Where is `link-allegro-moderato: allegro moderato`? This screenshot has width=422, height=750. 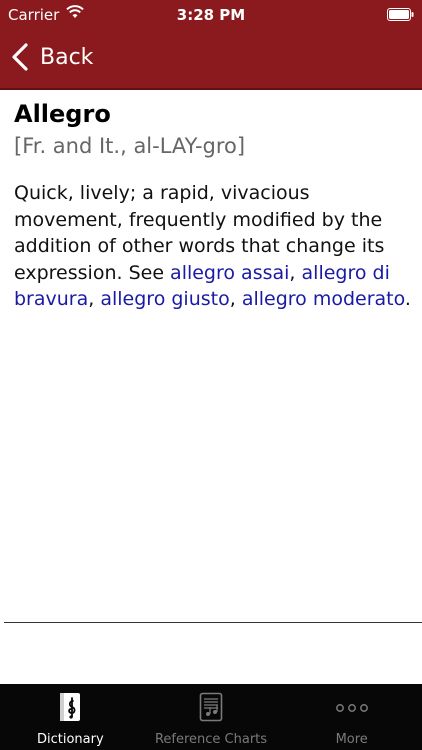 link-allegro-moderato: allegro moderato is located at coordinates (323, 299).